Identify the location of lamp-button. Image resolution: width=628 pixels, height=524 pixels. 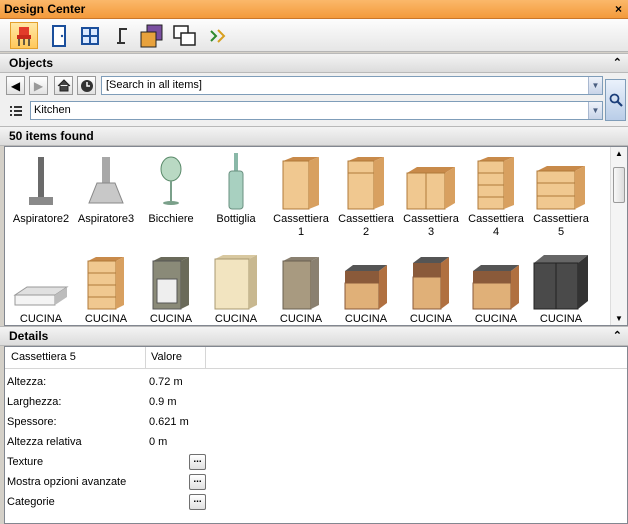
(122, 35).